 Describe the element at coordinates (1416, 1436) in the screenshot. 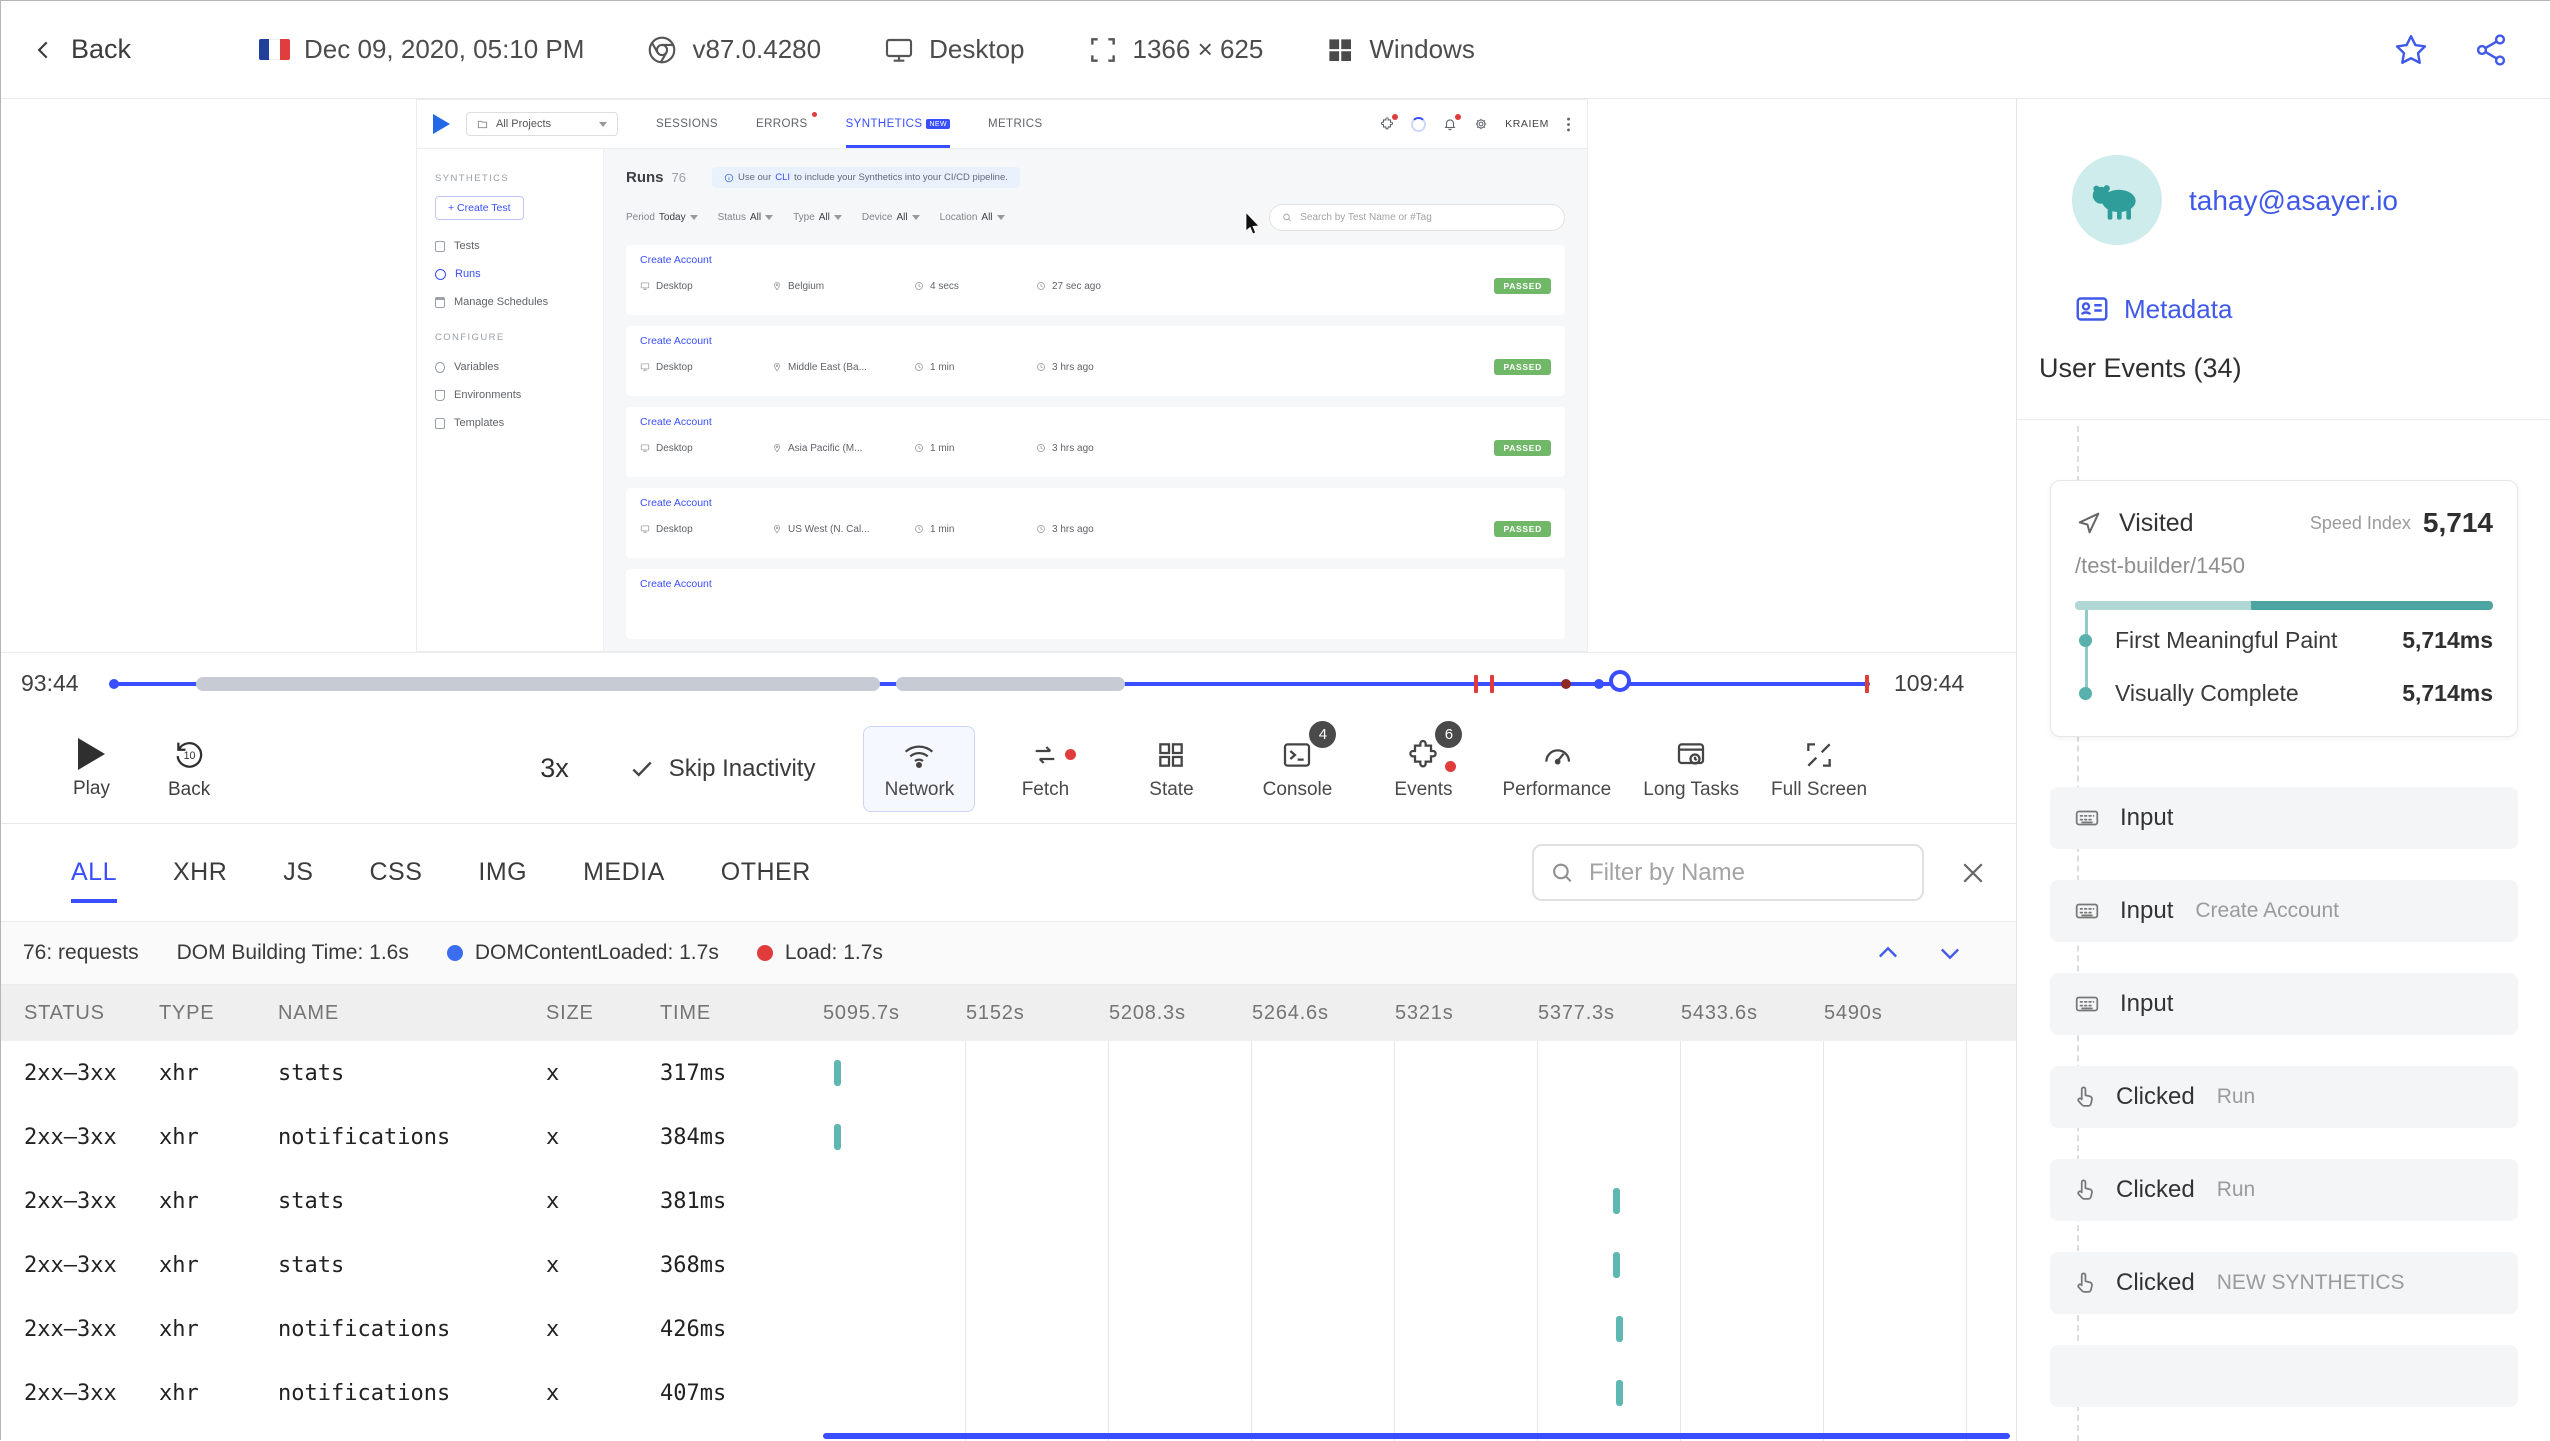

I see `waterfall-scrollbar` at that location.